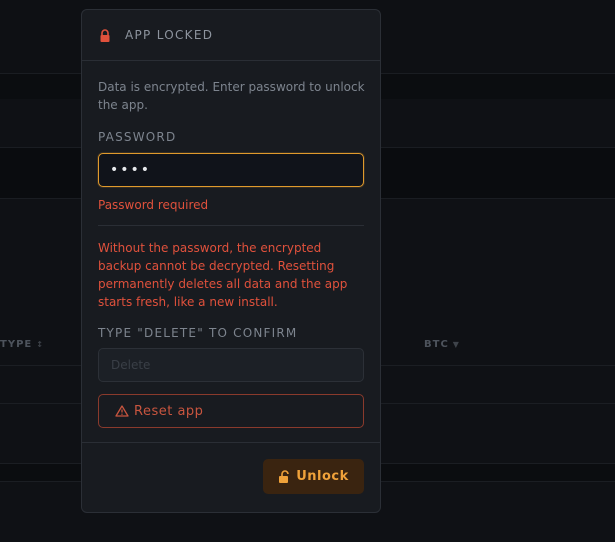 The width and height of the screenshot is (615, 542). What do you see at coordinates (198, 333) in the screenshot?
I see `confirm-label: TYPE "DELETE" TO CONFIRM` at bounding box center [198, 333].